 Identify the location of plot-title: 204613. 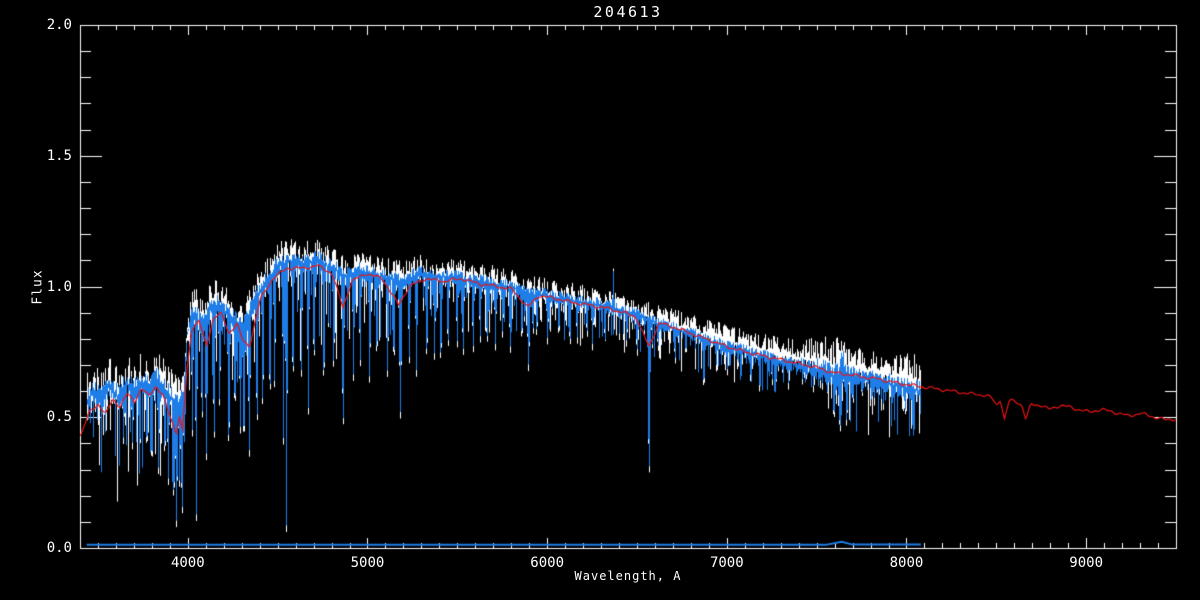
(628, 12).